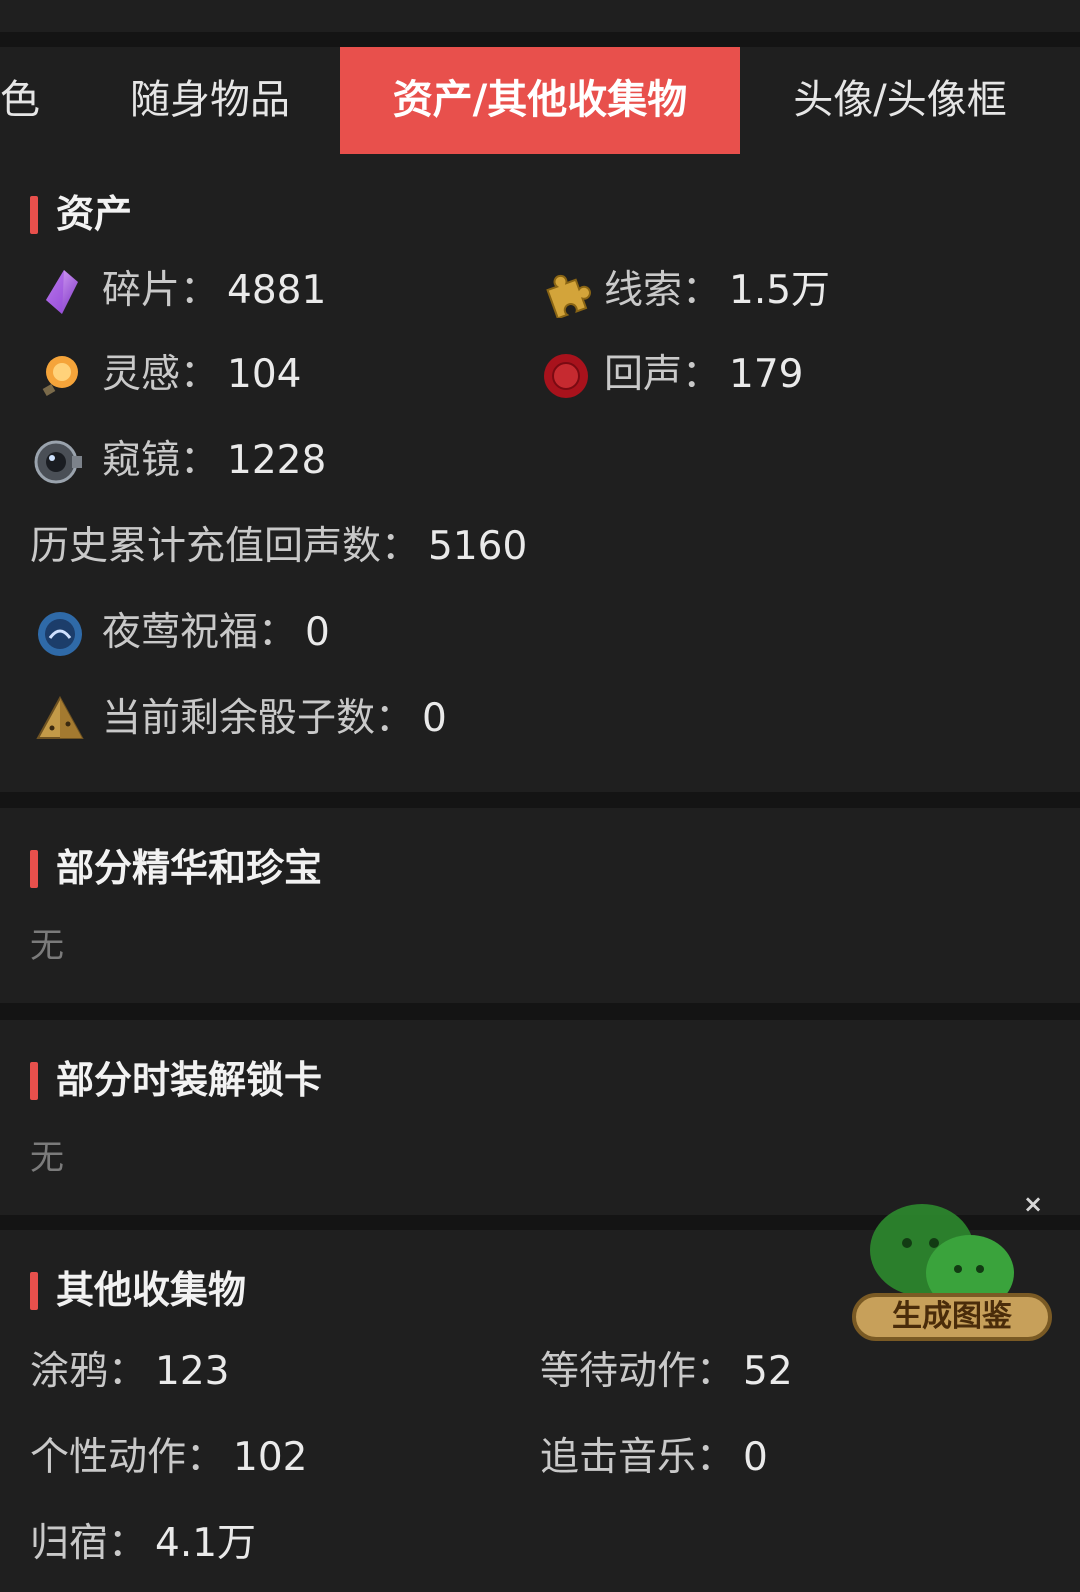  What do you see at coordinates (60, 717) in the screenshot?
I see `dice-icon` at bounding box center [60, 717].